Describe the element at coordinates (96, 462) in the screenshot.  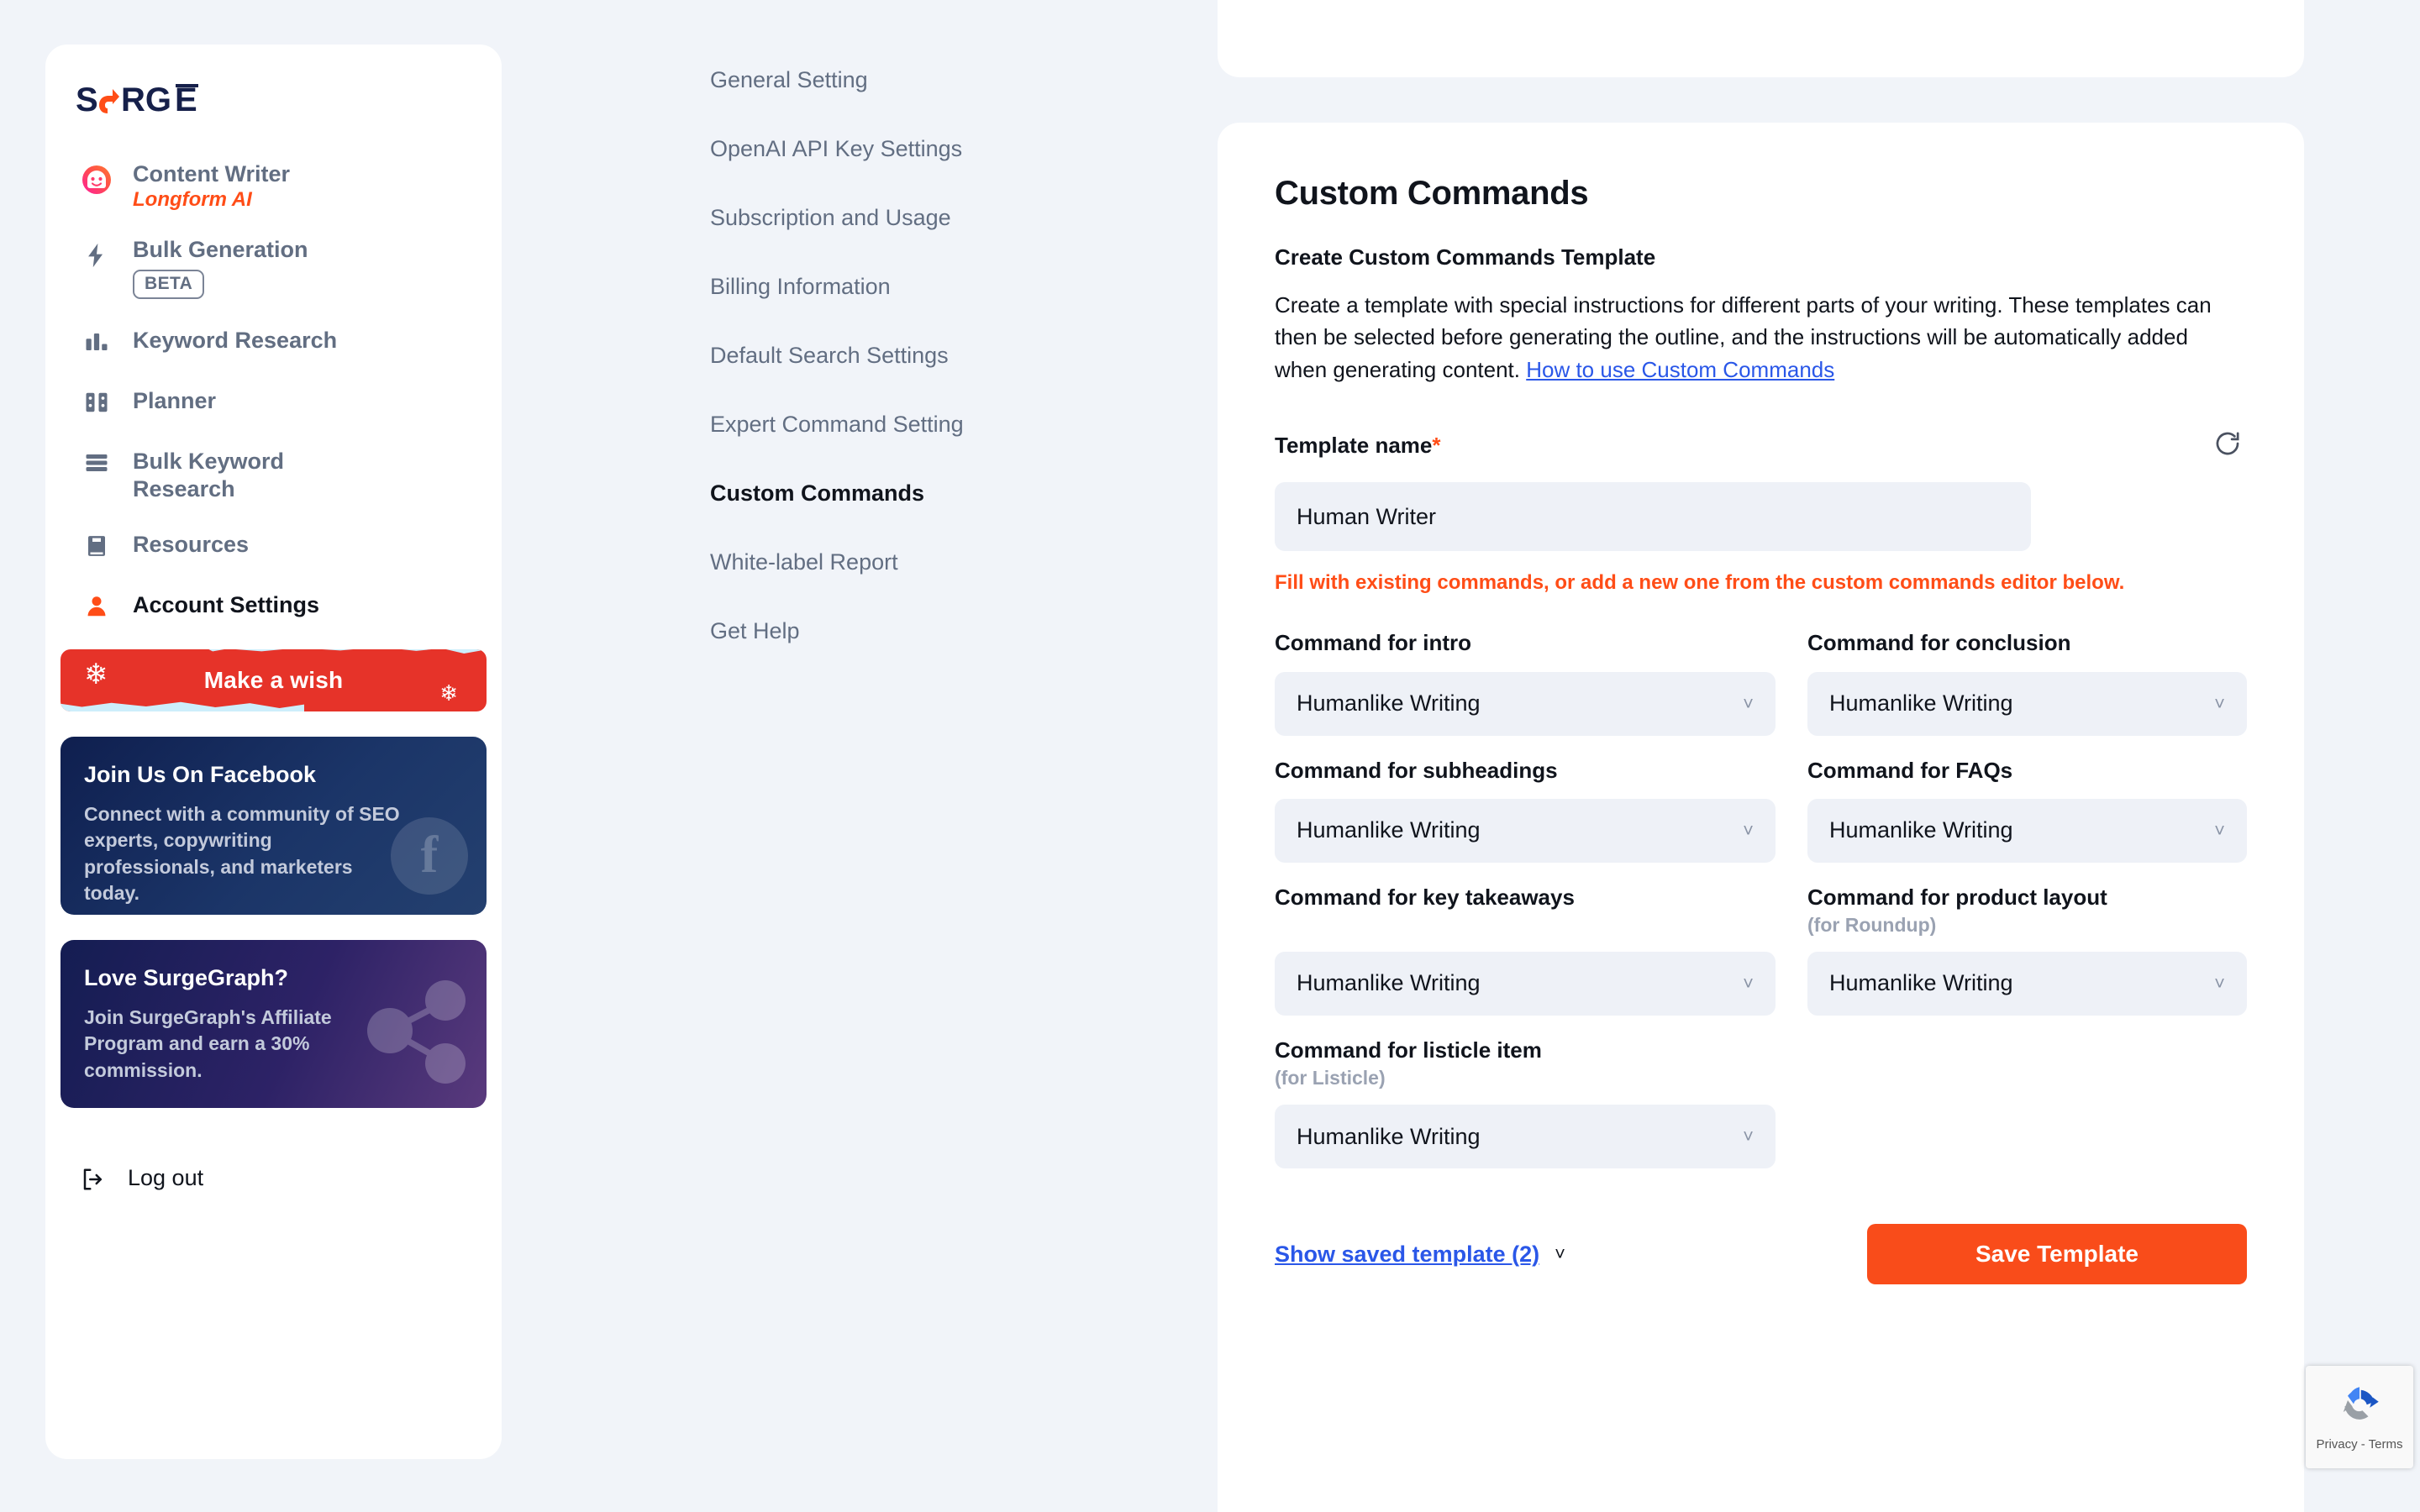
I see `stacked-rows-icon` at that location.